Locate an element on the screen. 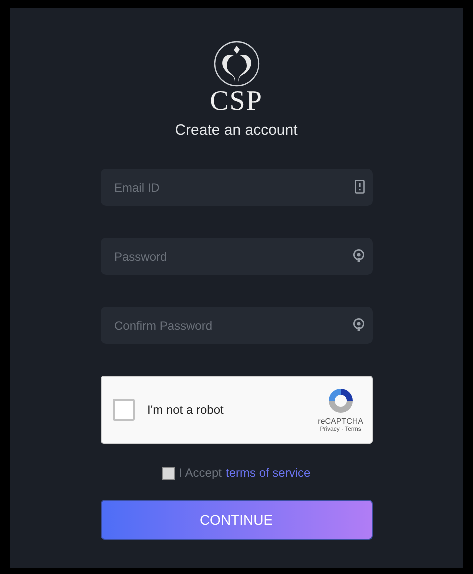  captcha-label: I'm not a robot is located at coordinates (186, 410).